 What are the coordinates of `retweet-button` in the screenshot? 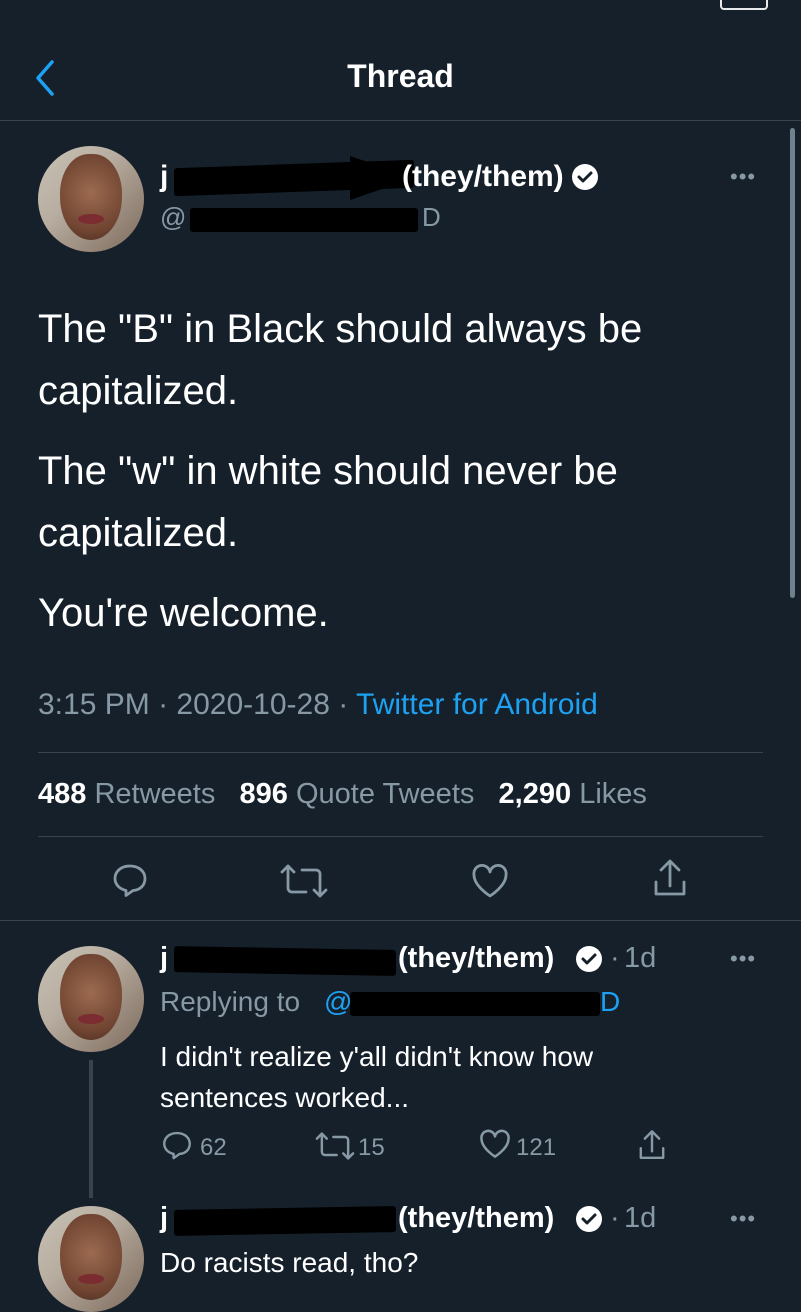 It's located at (304, 881).